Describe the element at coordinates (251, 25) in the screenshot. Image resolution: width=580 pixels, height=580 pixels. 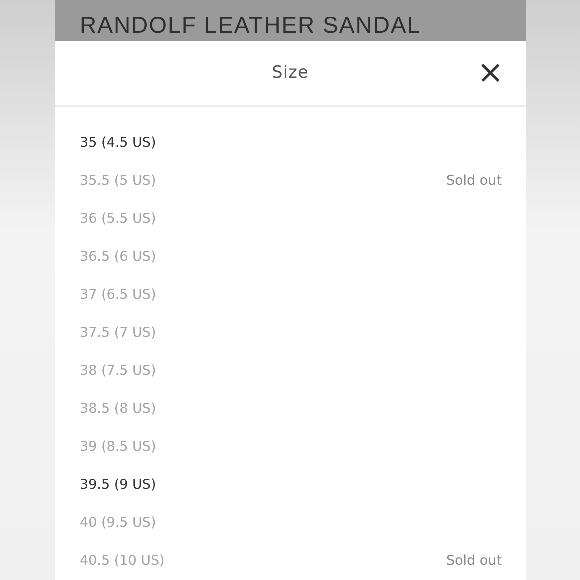
I see `product-title: RANDOLF LEATHER SANDAL` at that location.